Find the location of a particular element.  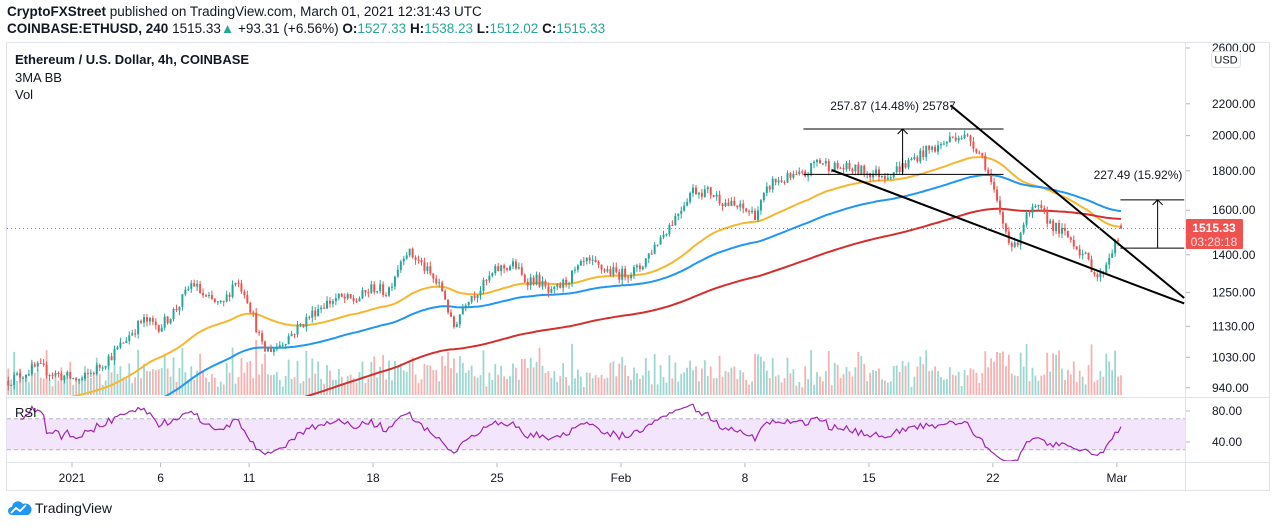

tradingview-logo: TradingView is located at coordinates (60, 508).